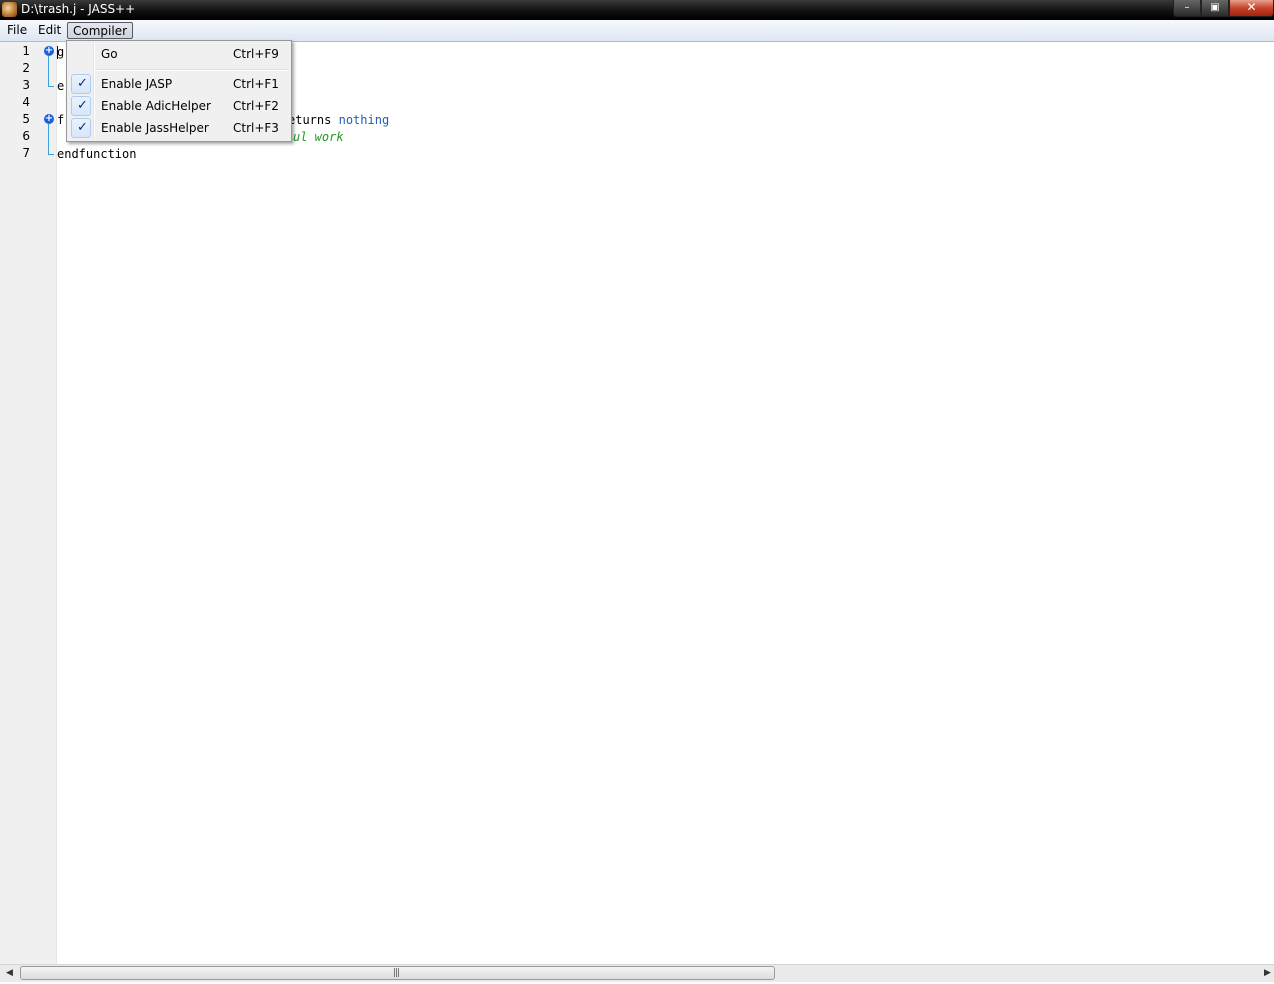 This screenshot has height=984, width=1274. Describe the element at coordinates (318, 137) in the screenshot. I see `code-comment: ul work` at that location.